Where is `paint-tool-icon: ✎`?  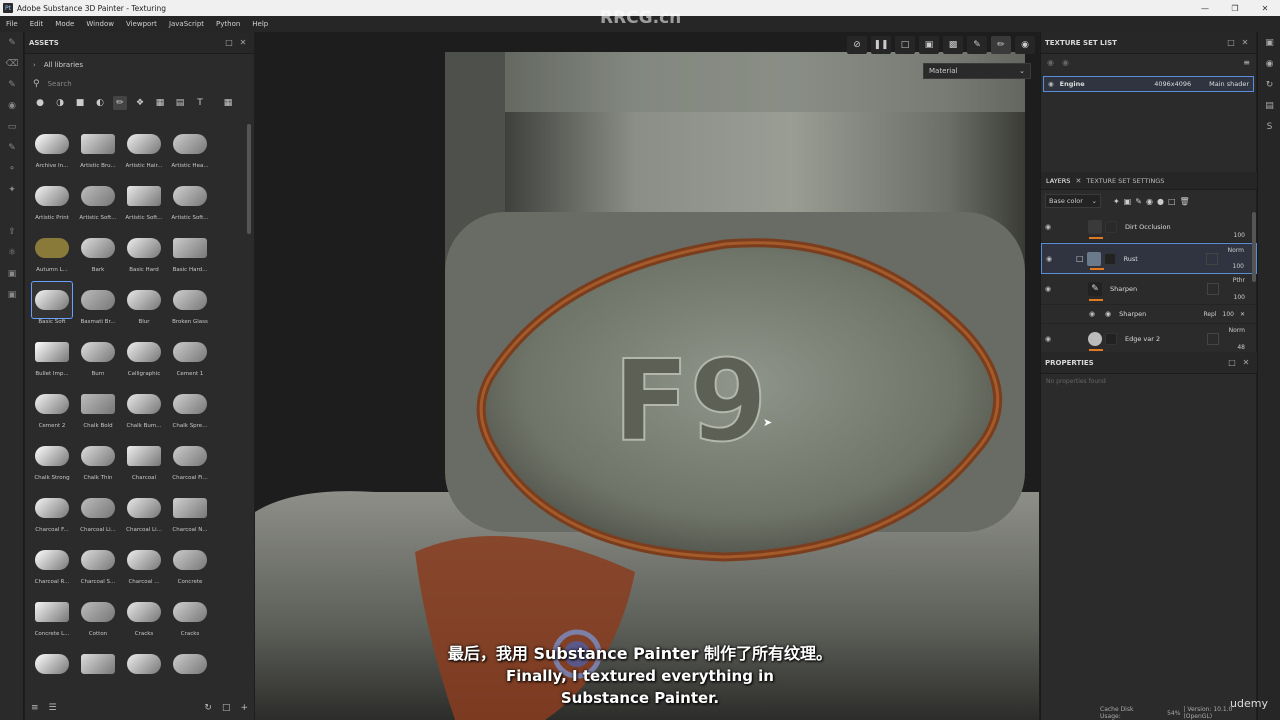 paint-tool-icon: ✎ is located at coordinates (12, 42).